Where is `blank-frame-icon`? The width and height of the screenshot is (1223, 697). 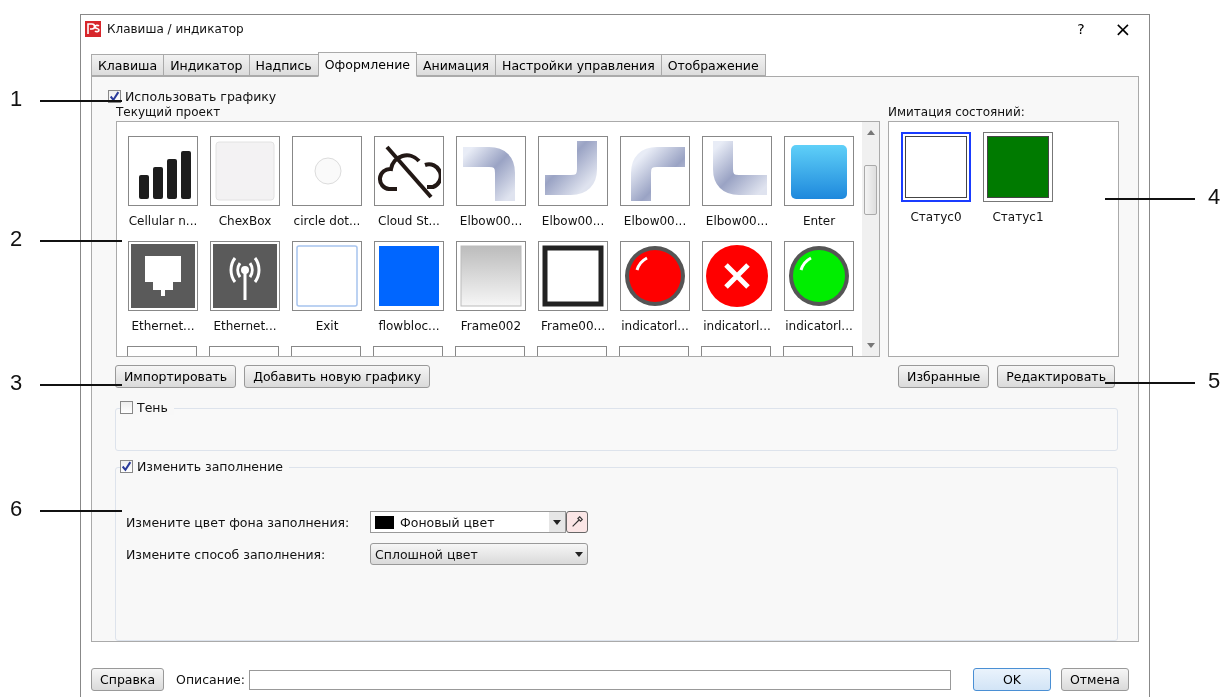
blank-frame-icon is located at coordinates (327, 276).